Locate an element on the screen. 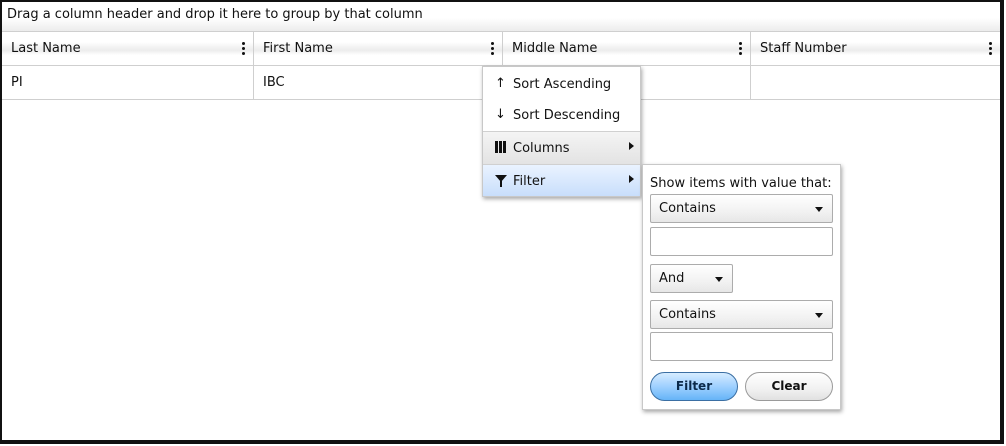 The image size is (1006, 446). cell-staff-number is located at coordinates (875, 82).